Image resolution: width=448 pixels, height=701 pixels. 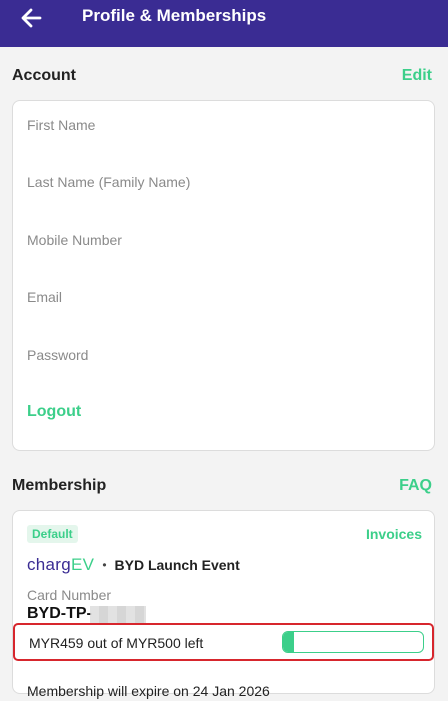 I want to click on account-header: Account Edit, so click(x=222, y=76).